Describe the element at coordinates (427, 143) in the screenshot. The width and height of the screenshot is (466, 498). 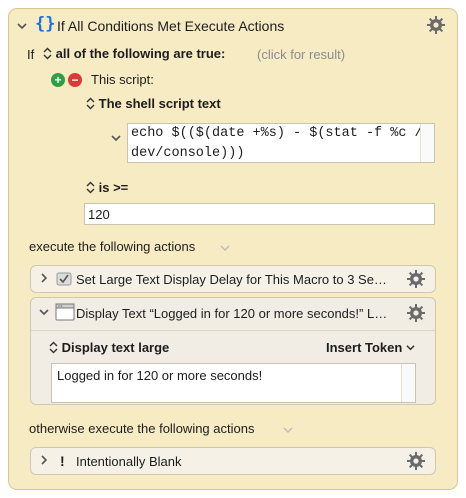
I see `script-scrollbar` at that location.